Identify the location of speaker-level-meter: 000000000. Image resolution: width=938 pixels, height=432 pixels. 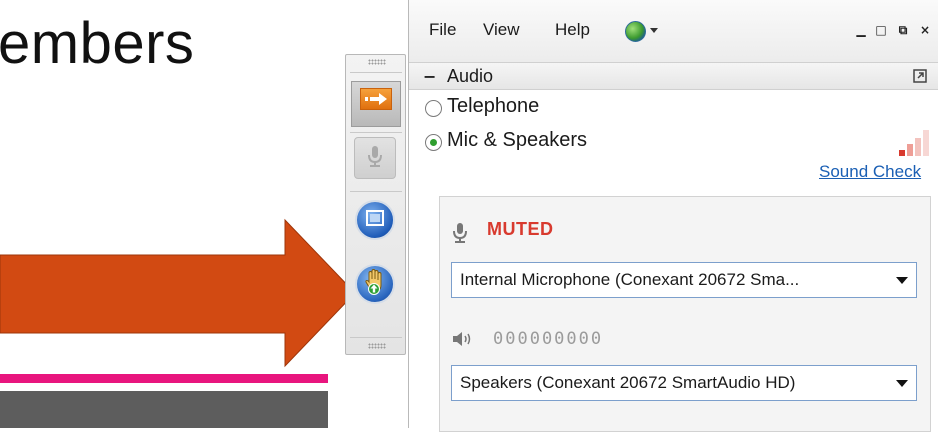
(548, 339).